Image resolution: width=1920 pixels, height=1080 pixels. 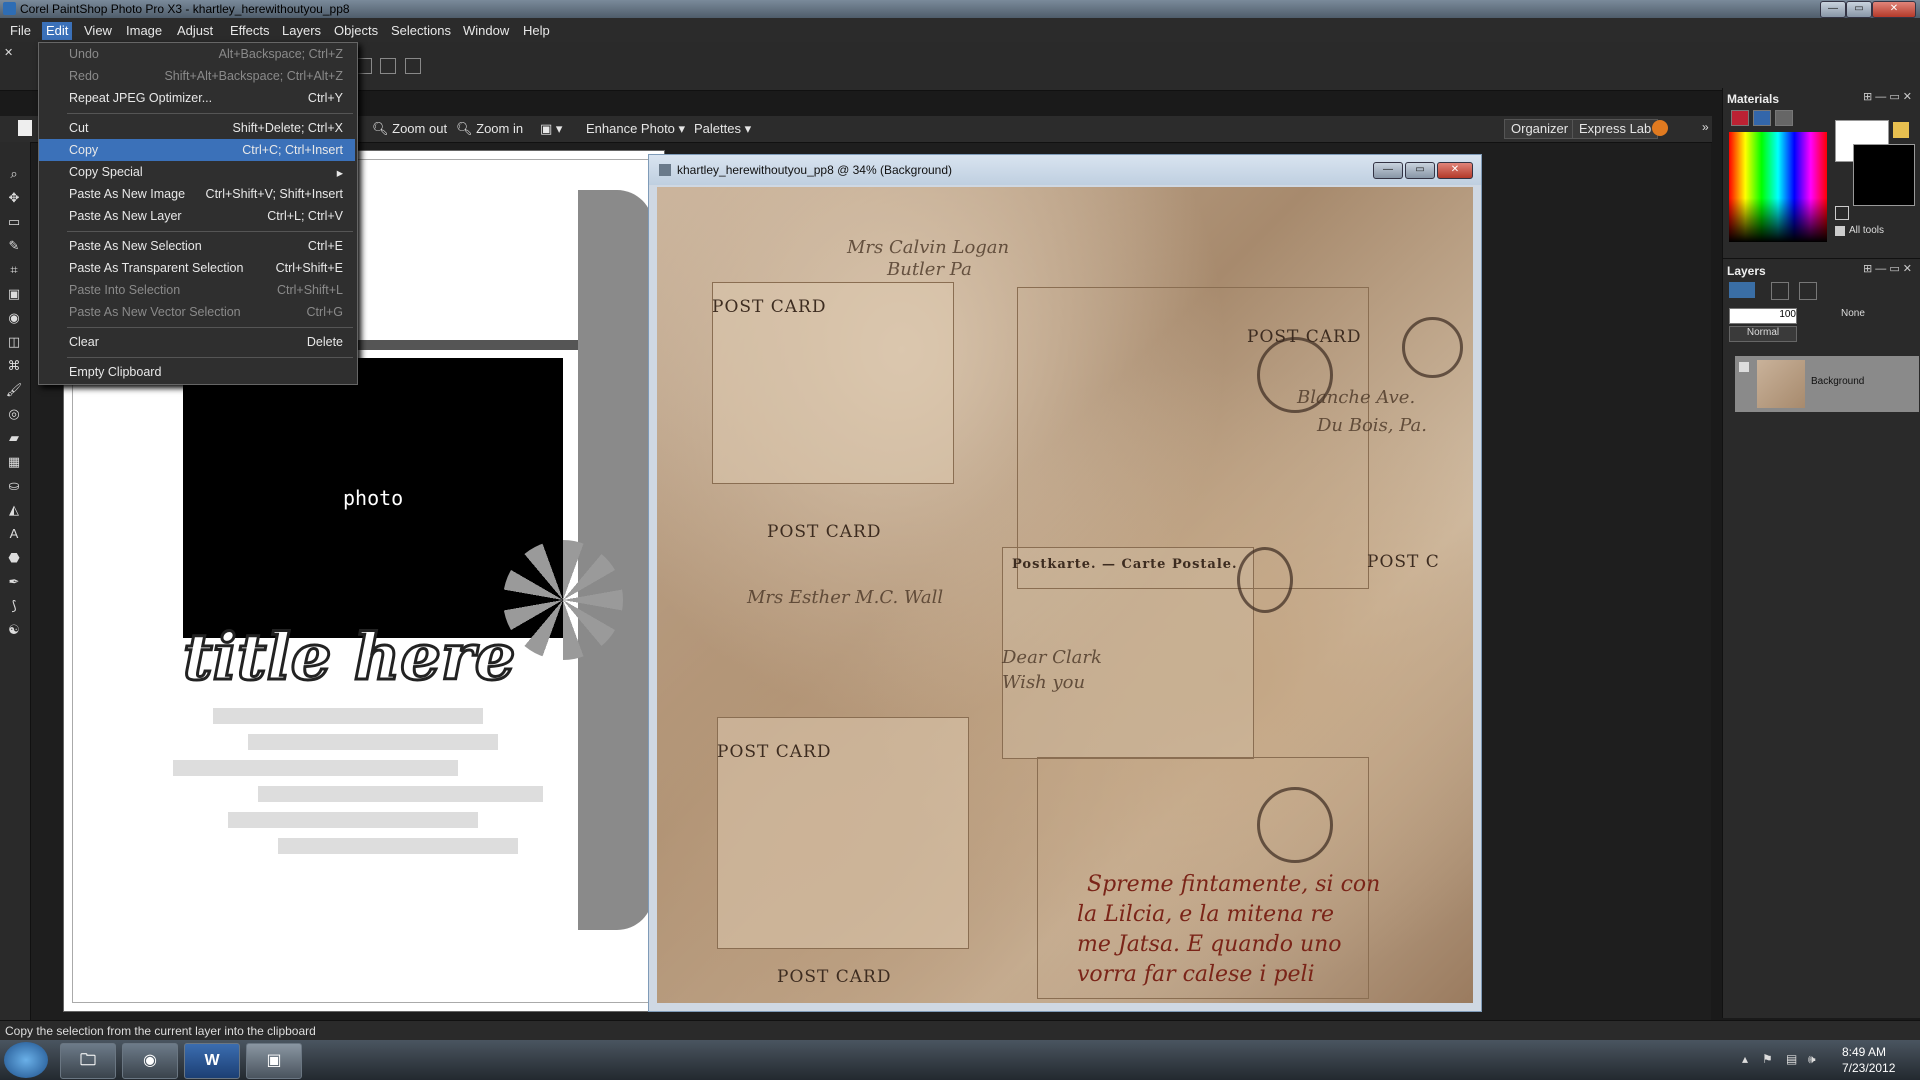 What do you see at coordinates (98, 31) in the screenshot?
I see `menu-view: View` at bounding box center [98, 31].